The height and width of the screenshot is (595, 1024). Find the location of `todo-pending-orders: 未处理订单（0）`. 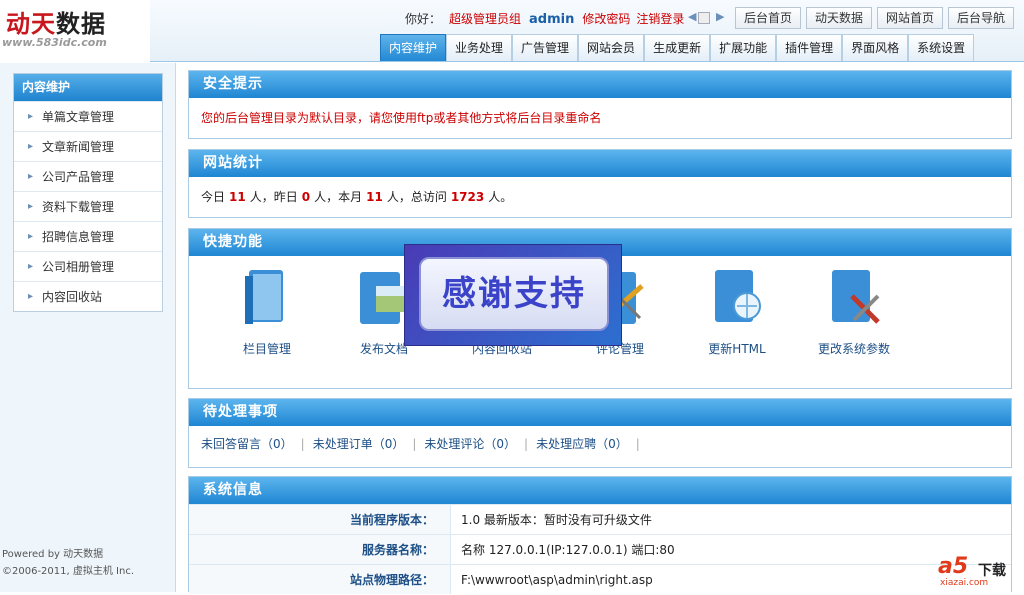

todo-pending-orders: 未处理订单（0） is located at coordinates (359, 444).